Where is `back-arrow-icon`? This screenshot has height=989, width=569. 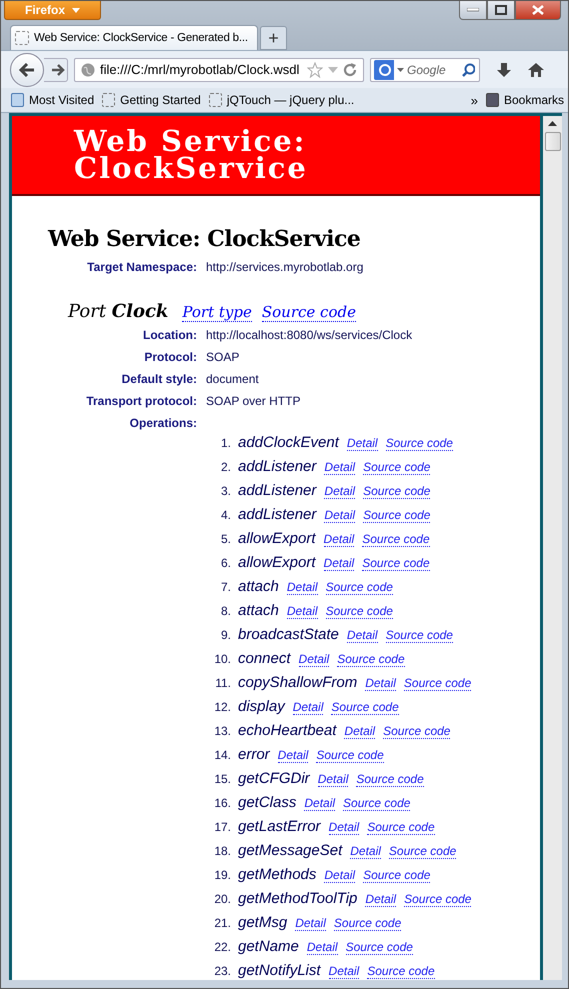 back-arrow-icon is located at coordinates (27, 69).